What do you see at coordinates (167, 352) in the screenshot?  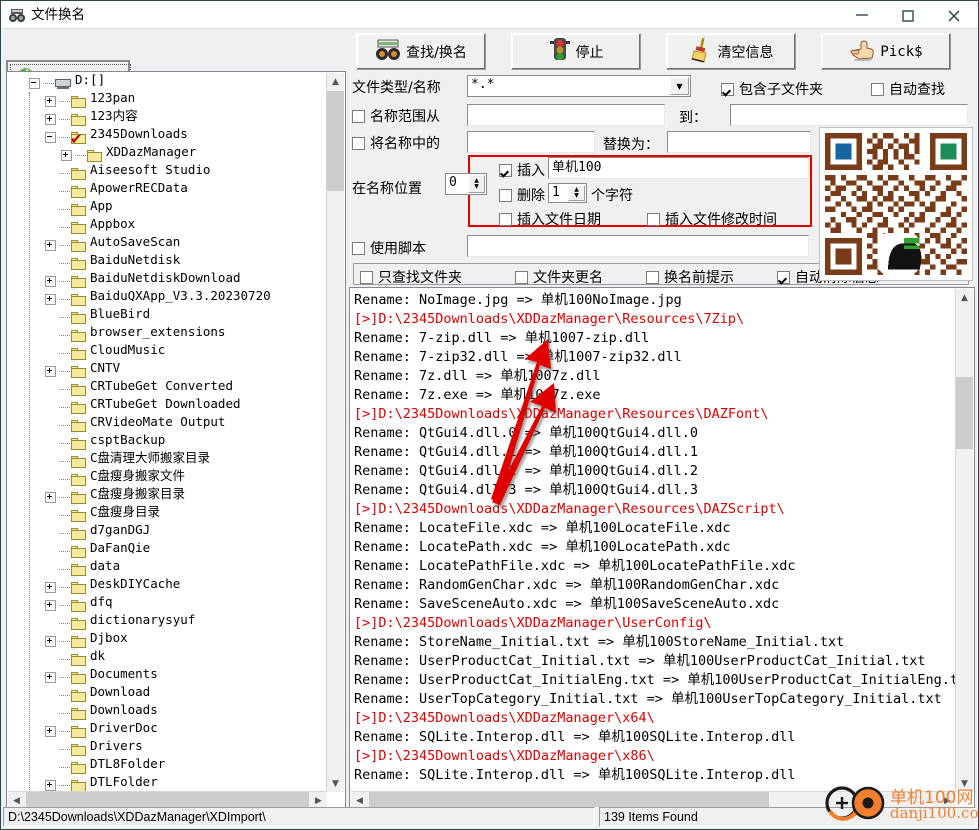 I see `tree-row: CloudMusic` at bounding box center [167, 352].